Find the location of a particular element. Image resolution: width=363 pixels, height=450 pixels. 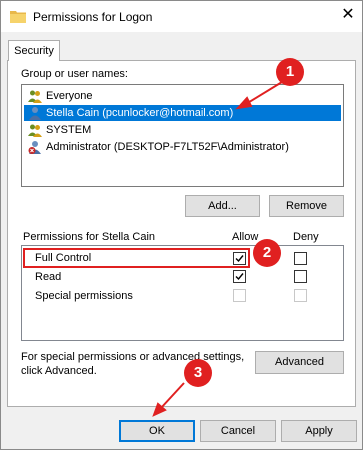

callout-3: 3 is located at coordinates (198, 373).